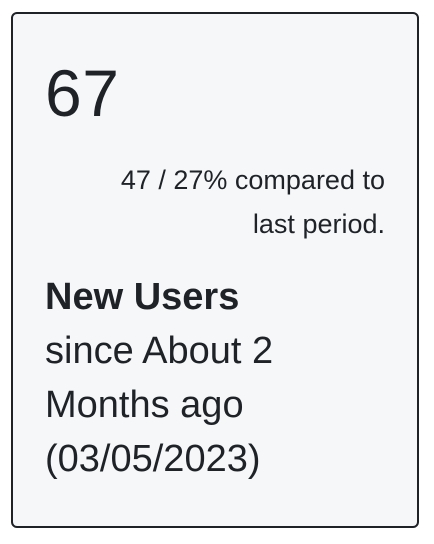 This screenshot has height=544, width=434. I want to click on comparison-text: 47 / 27% compared to last period., so click(215, 202).